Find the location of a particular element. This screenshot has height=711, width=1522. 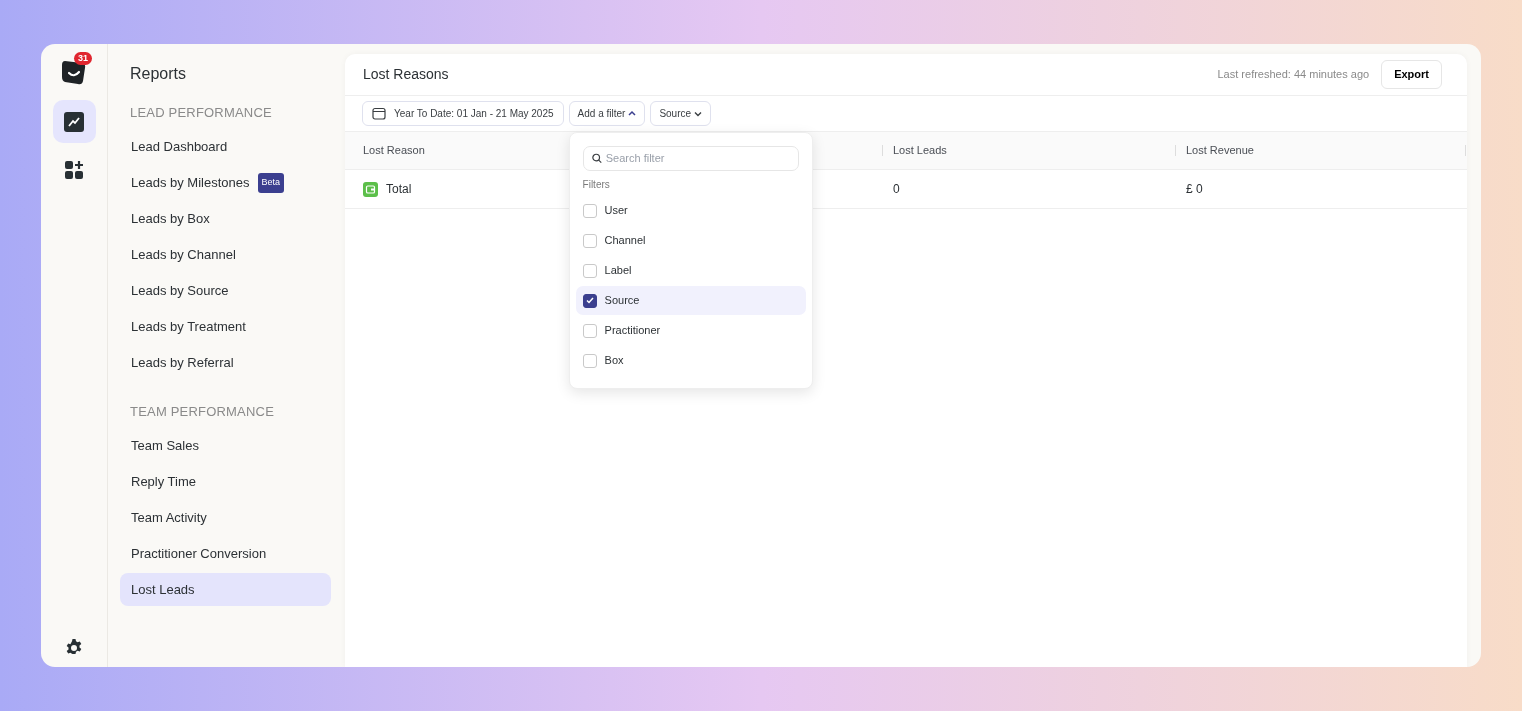

sidebar-item: Lead Dashboard is located at coordinates (225, 147).